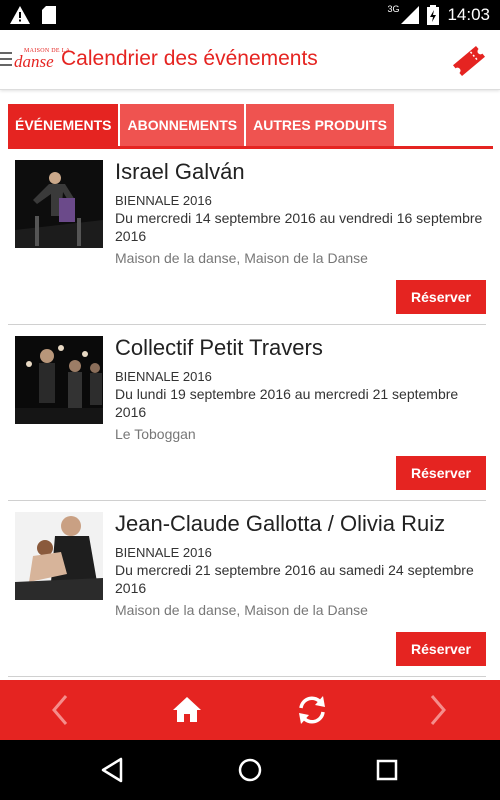  Describe the element at coordinates (393, 9) in the screenshot. I see `network-type-label: 3G` at that location.